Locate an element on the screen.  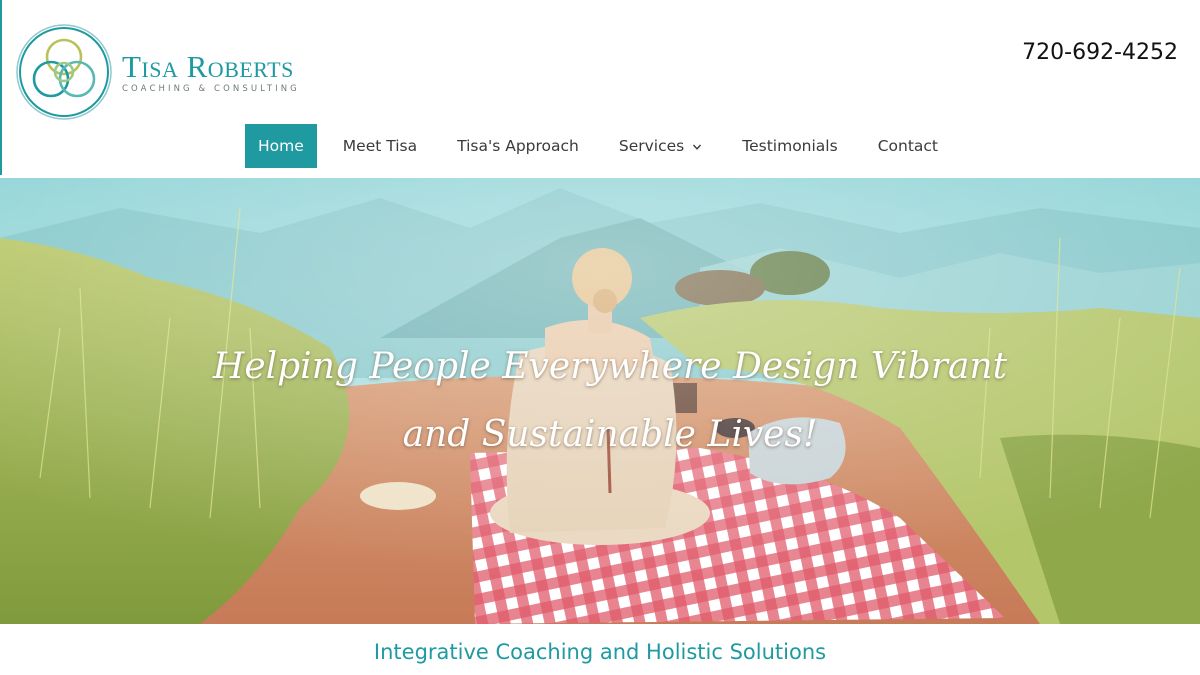
chevron-down-icon is located at coordinates (697, 147).